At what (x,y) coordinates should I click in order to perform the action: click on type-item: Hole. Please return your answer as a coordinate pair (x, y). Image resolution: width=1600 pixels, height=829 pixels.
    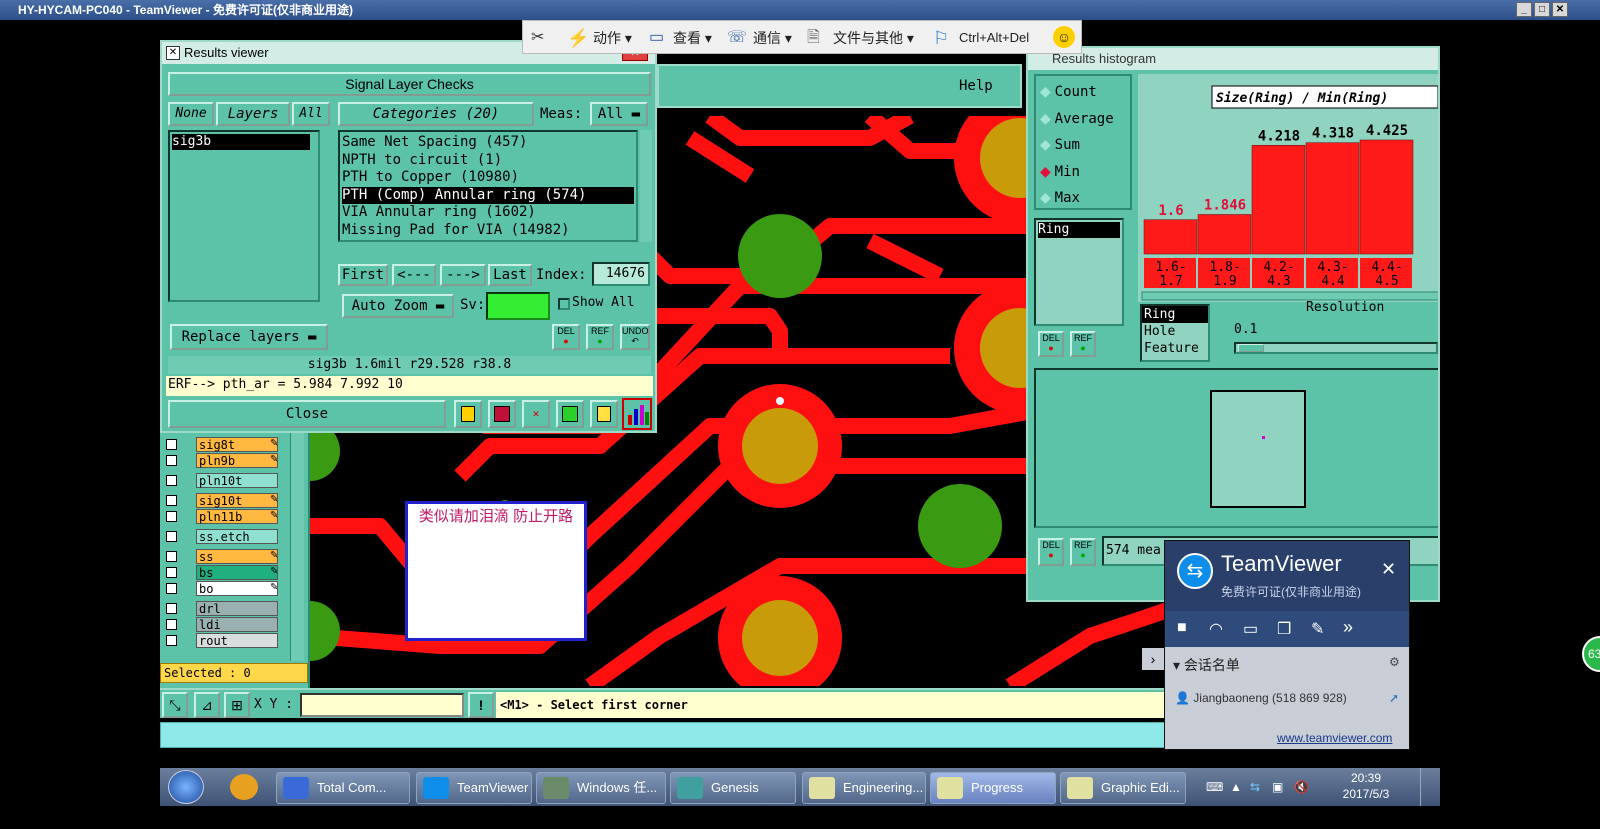
    Looking at the image, I should click on (1175, 331).